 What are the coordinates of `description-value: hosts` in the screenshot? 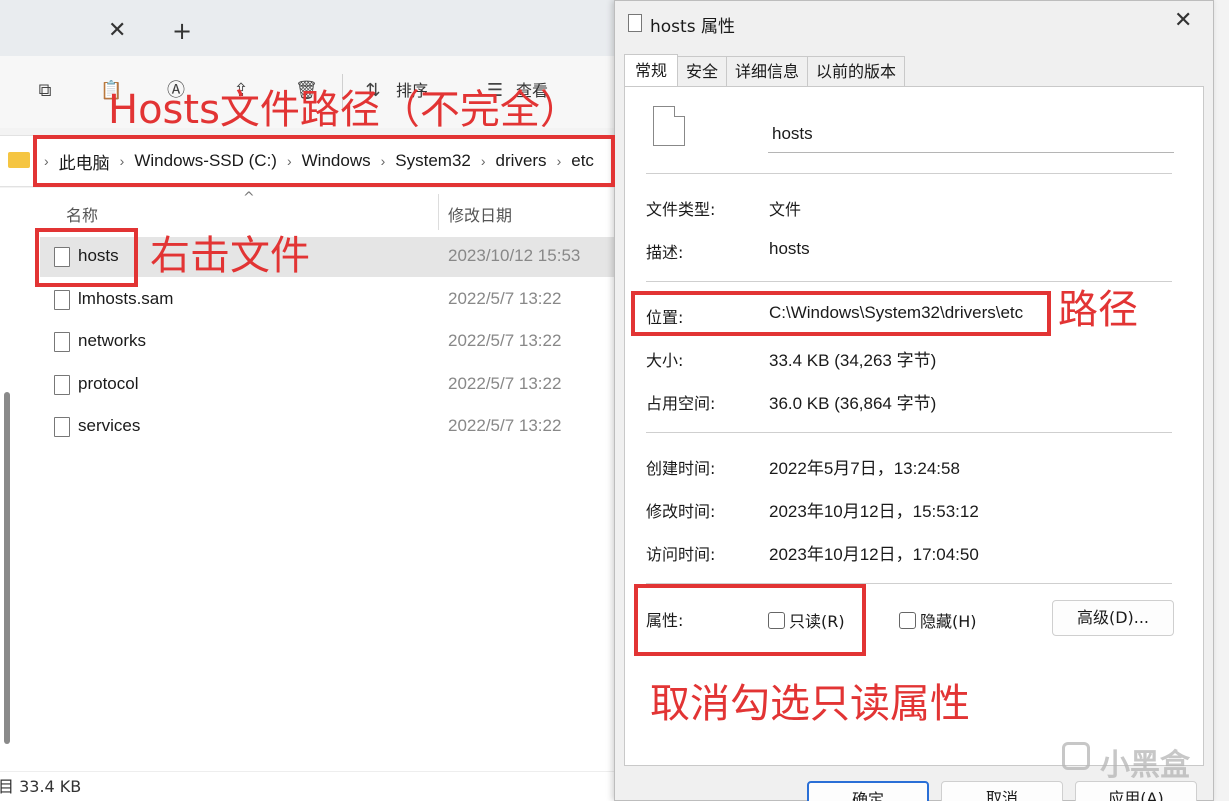 It's located at (789, 248).